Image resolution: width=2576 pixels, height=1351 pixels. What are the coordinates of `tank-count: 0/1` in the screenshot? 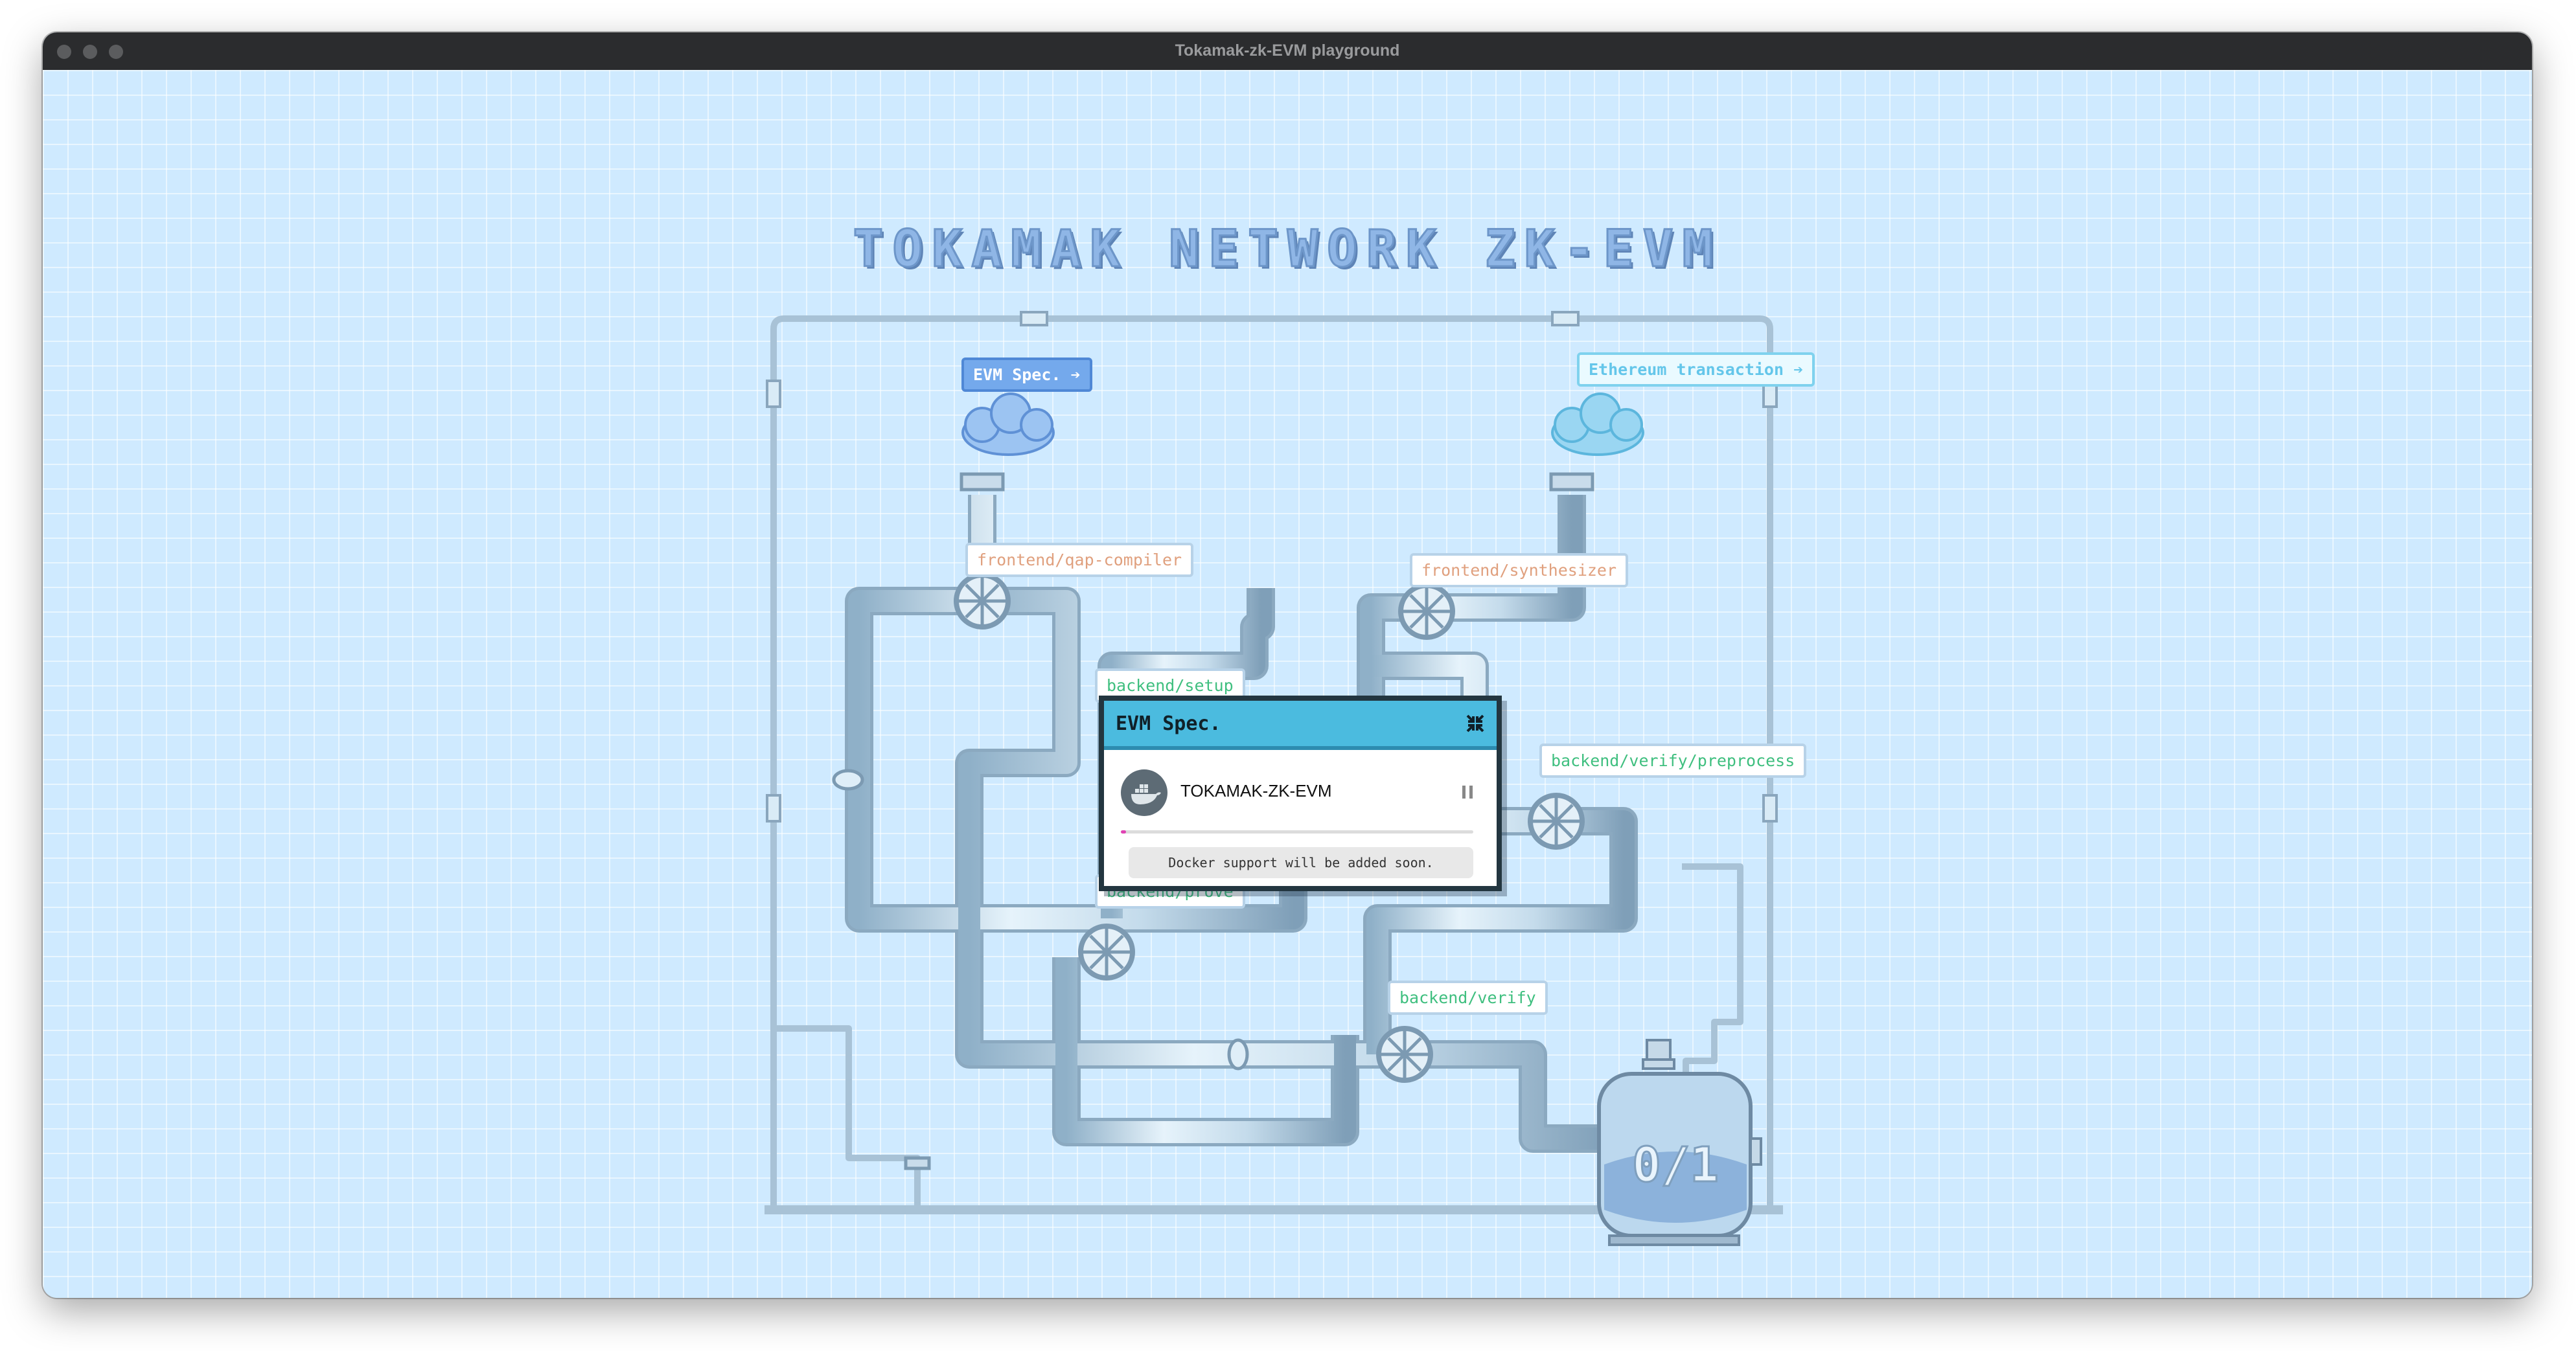 It's located at (1675, 1165).